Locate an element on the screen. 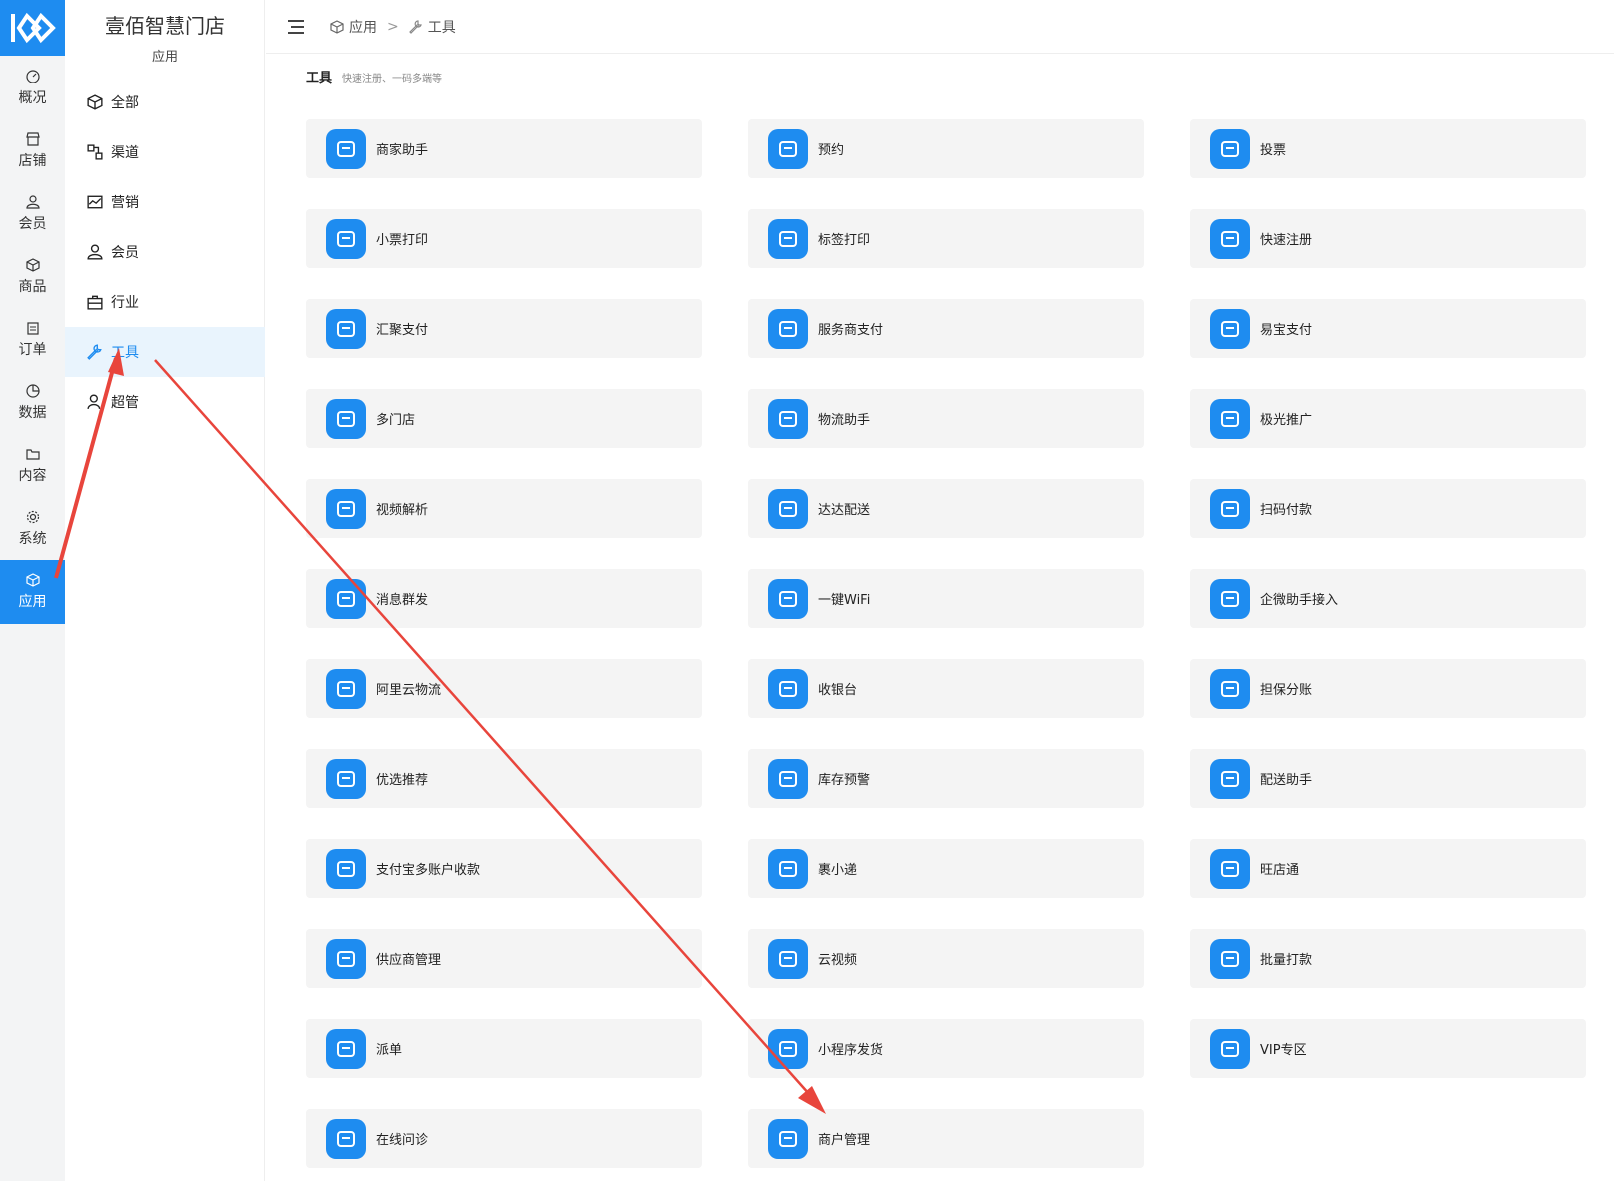  breadcrumb: 应用 > 工具 is located at coordinates (393, 27).